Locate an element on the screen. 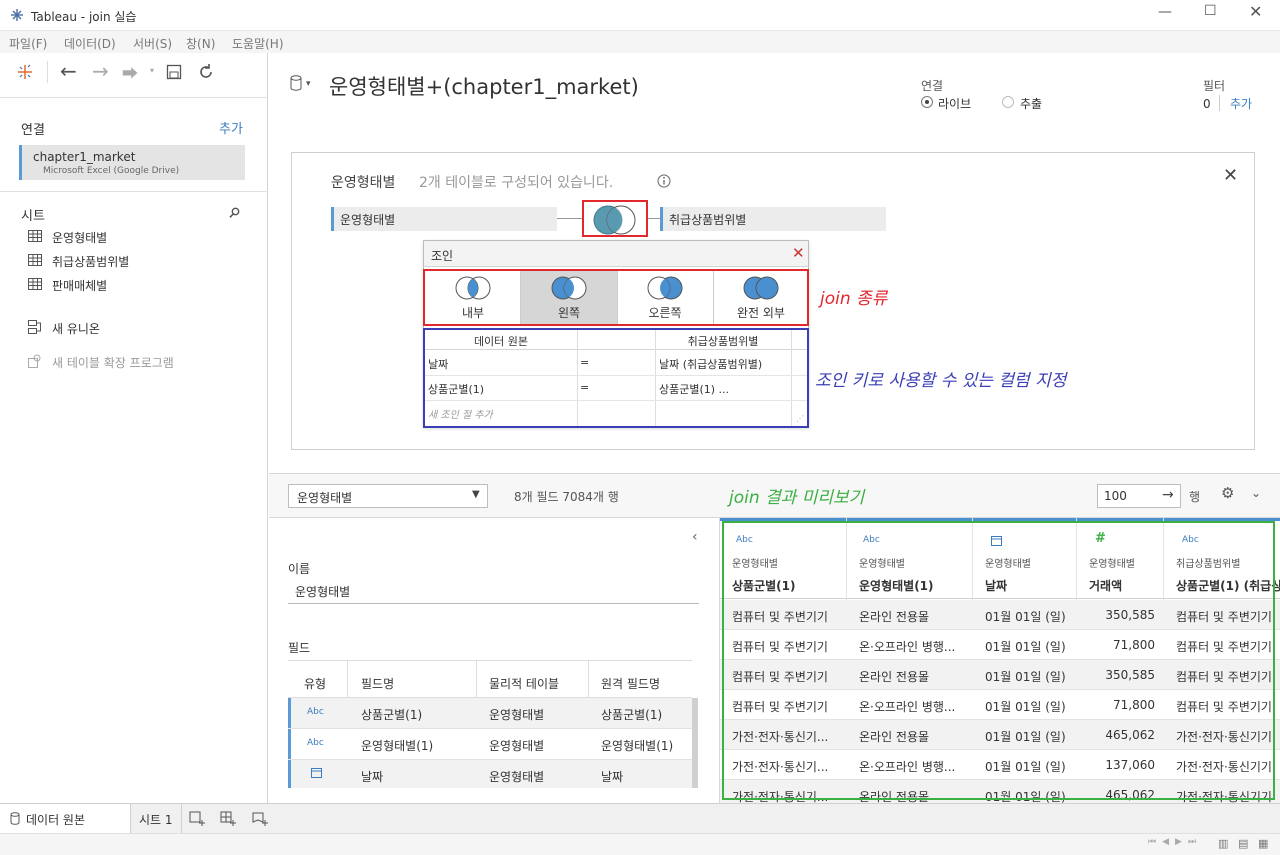 The image size is (1280, 855). table-row: Abc 상품군별(1) 운영형태별 상품군별(1) is located at coordinates (490, 713).